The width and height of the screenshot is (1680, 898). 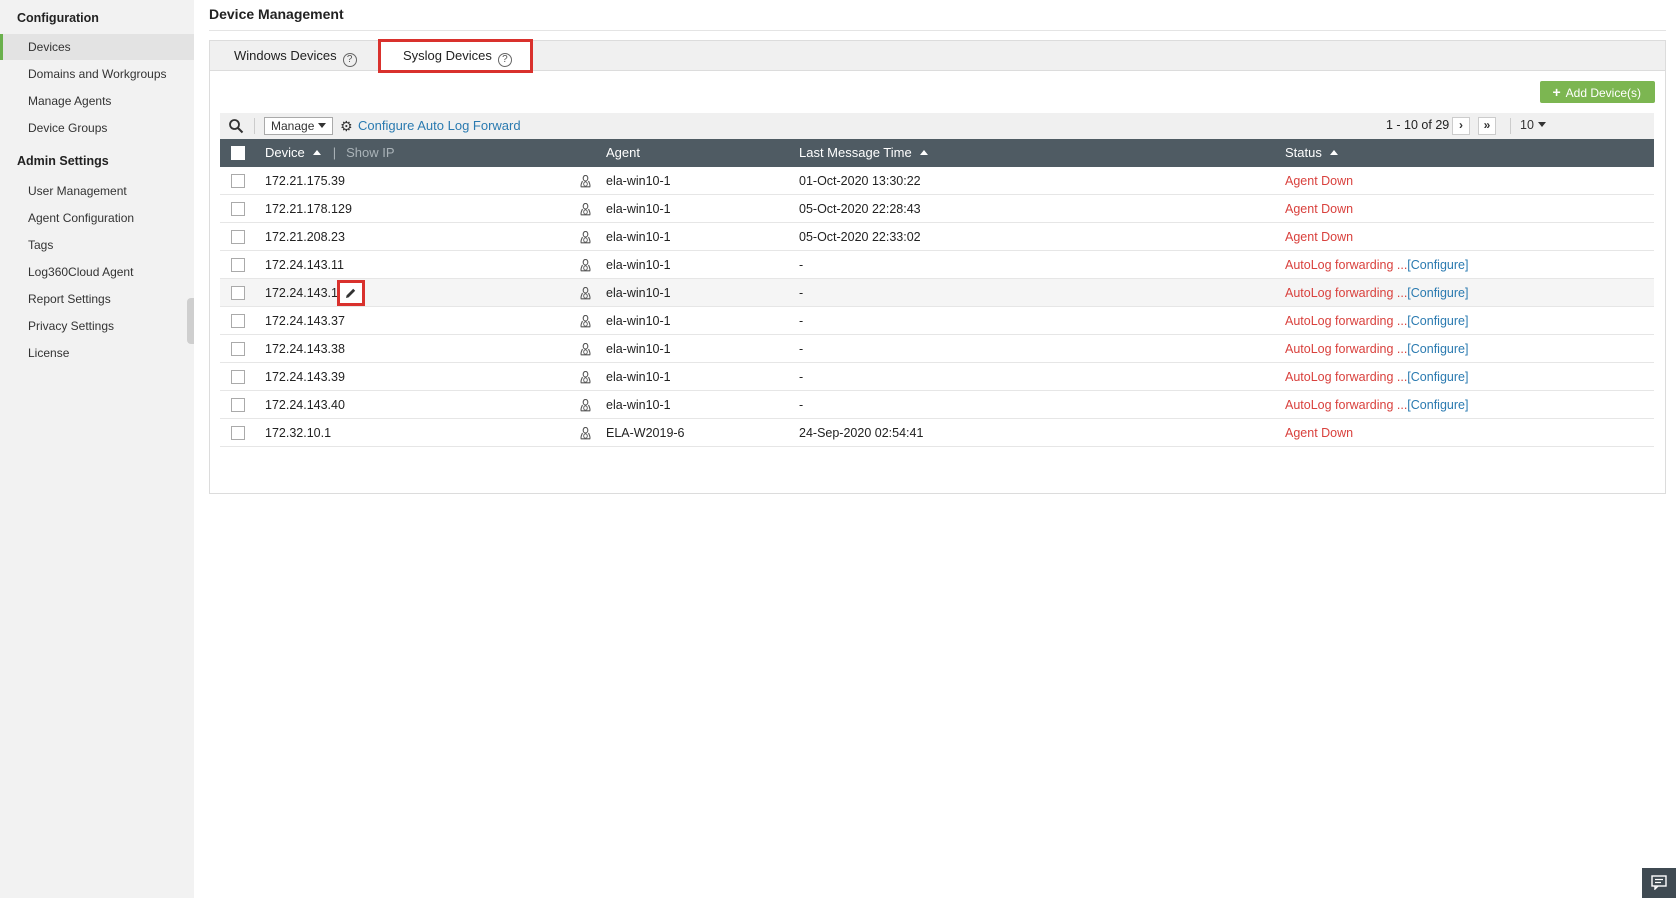 I want to click on last-message-cell: 05-Oct-2020 22:33:02, so click(x=860, y=237).